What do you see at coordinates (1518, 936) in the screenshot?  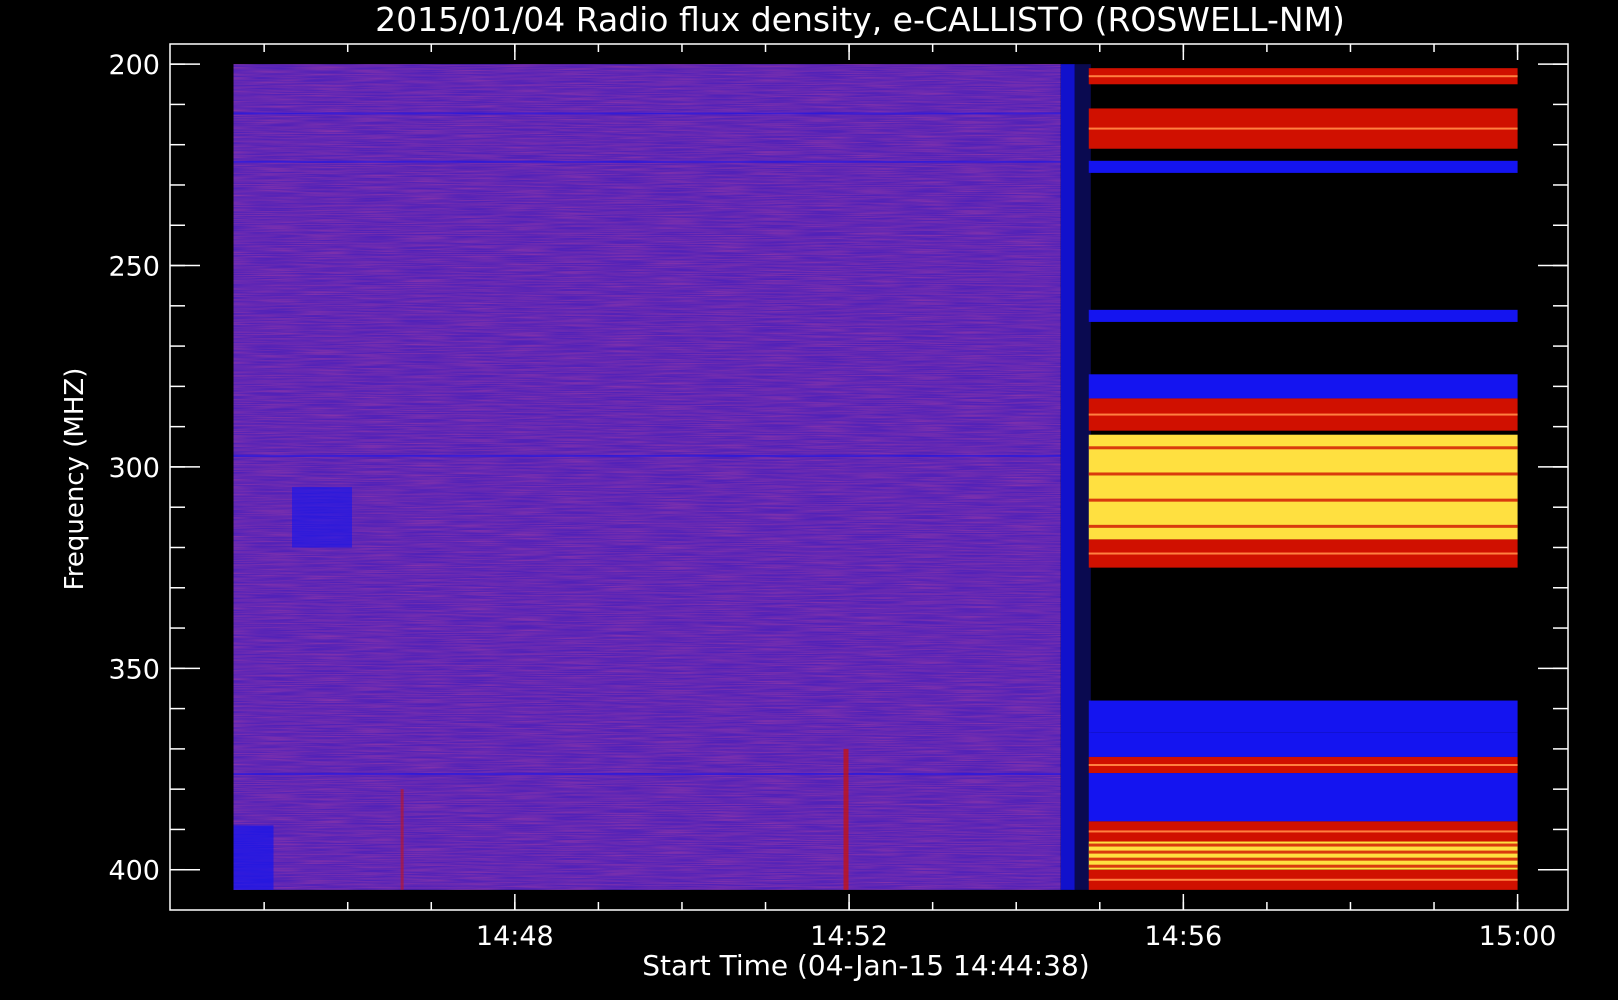 I see `x-tick-label: 15:00` at bounding box center [1518, 936].